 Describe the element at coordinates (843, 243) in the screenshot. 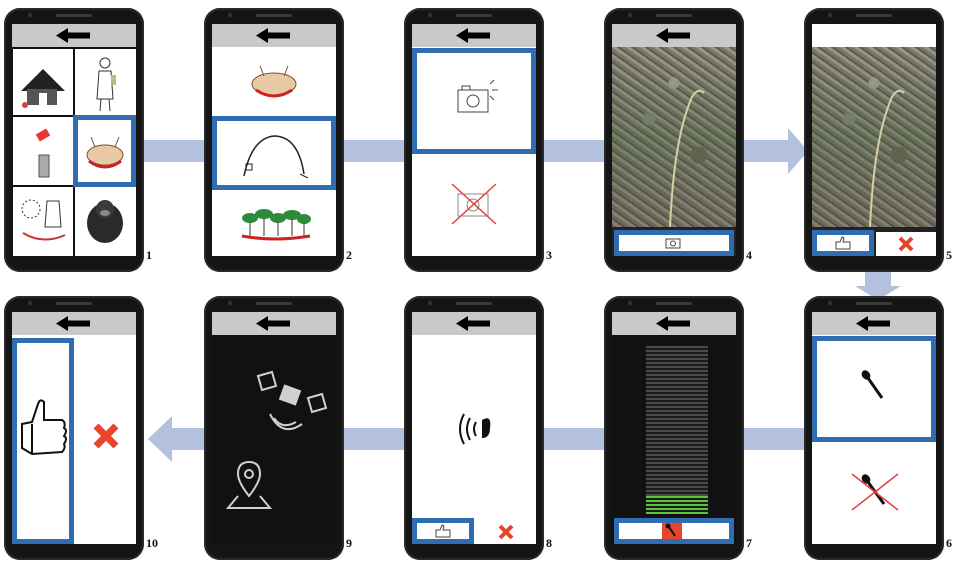

I see `accept-photo-button` at that location.